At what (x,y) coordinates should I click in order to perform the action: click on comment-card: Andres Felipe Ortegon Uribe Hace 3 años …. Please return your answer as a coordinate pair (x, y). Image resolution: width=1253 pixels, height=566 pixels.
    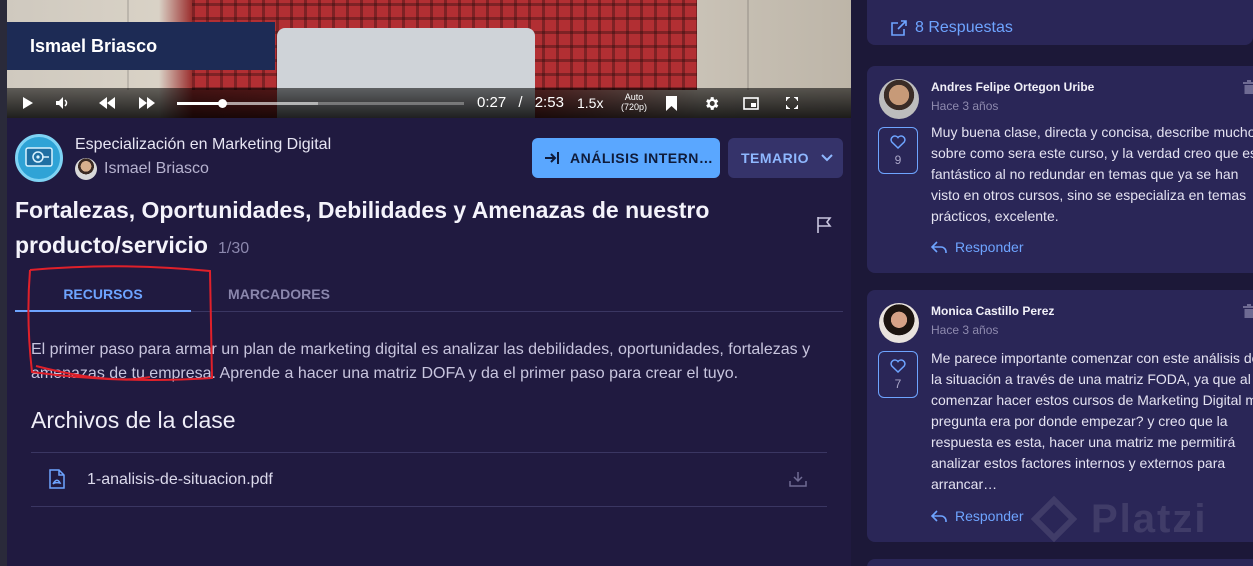
    Looking at the image, I should click on (1060, 169).